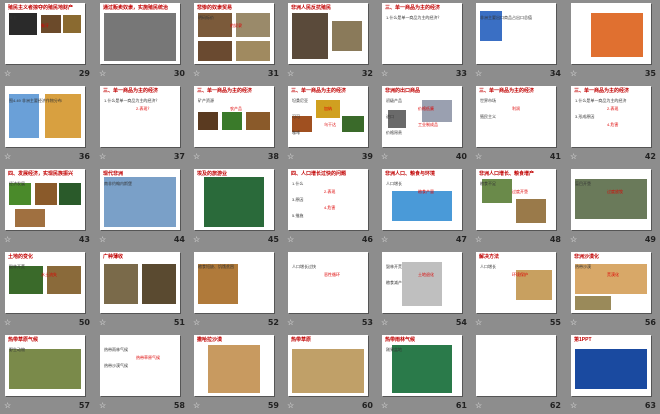 The image size is (660, 414). Describe the element at coordinates (422, 116) in the screenshot. I see `slide-preview: 非洲的出口商品 初级产品 价格低廉 进口 工业制成品 价格昂贵` at that location.